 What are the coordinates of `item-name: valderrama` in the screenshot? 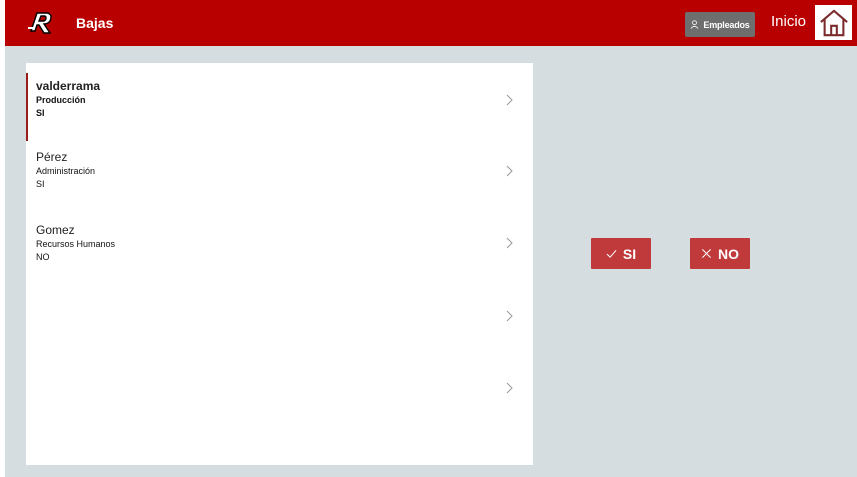 It's located at (68, 86).